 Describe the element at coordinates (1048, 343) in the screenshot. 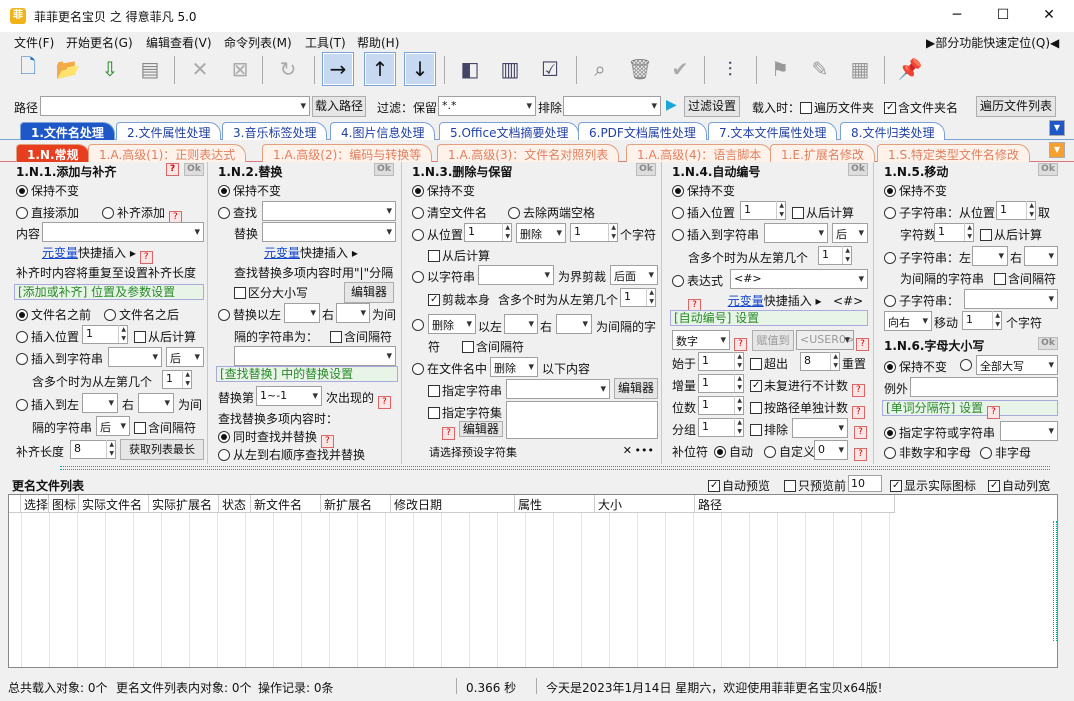

I see `panel6-ok-button: Ok` at that location.